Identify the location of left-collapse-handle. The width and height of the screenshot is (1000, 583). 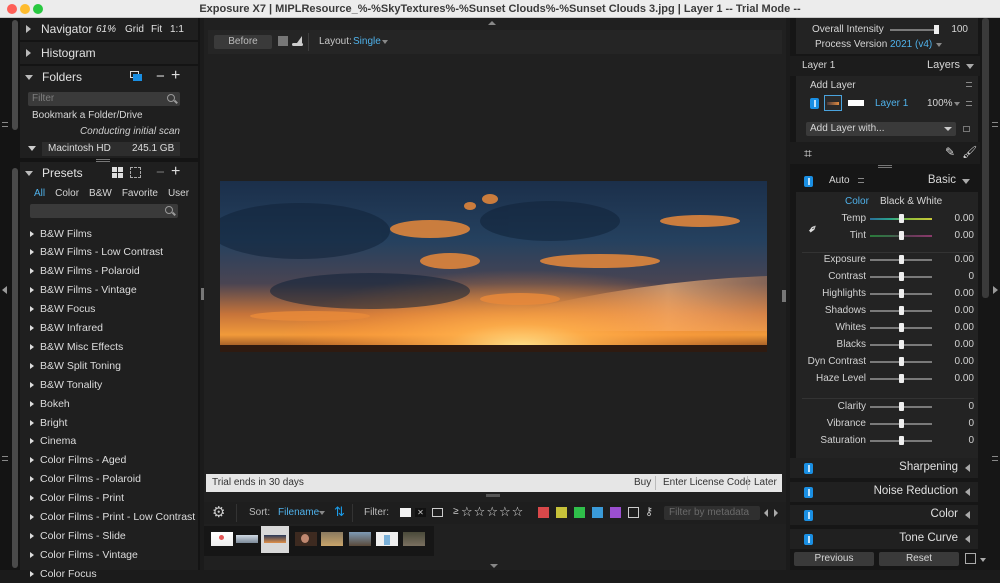
(5, 124).